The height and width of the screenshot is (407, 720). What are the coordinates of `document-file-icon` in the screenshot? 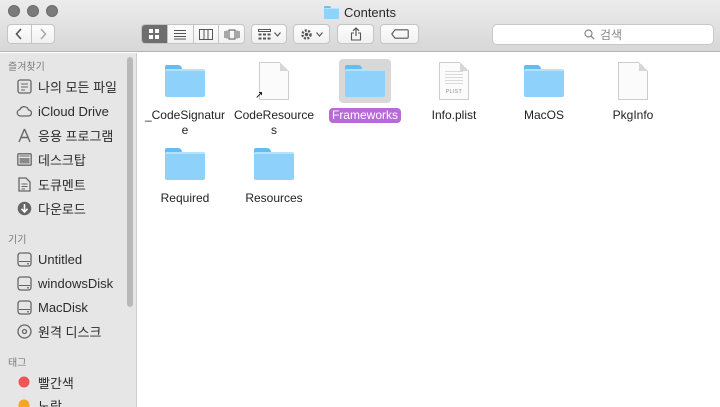 It's located at (633, 81).